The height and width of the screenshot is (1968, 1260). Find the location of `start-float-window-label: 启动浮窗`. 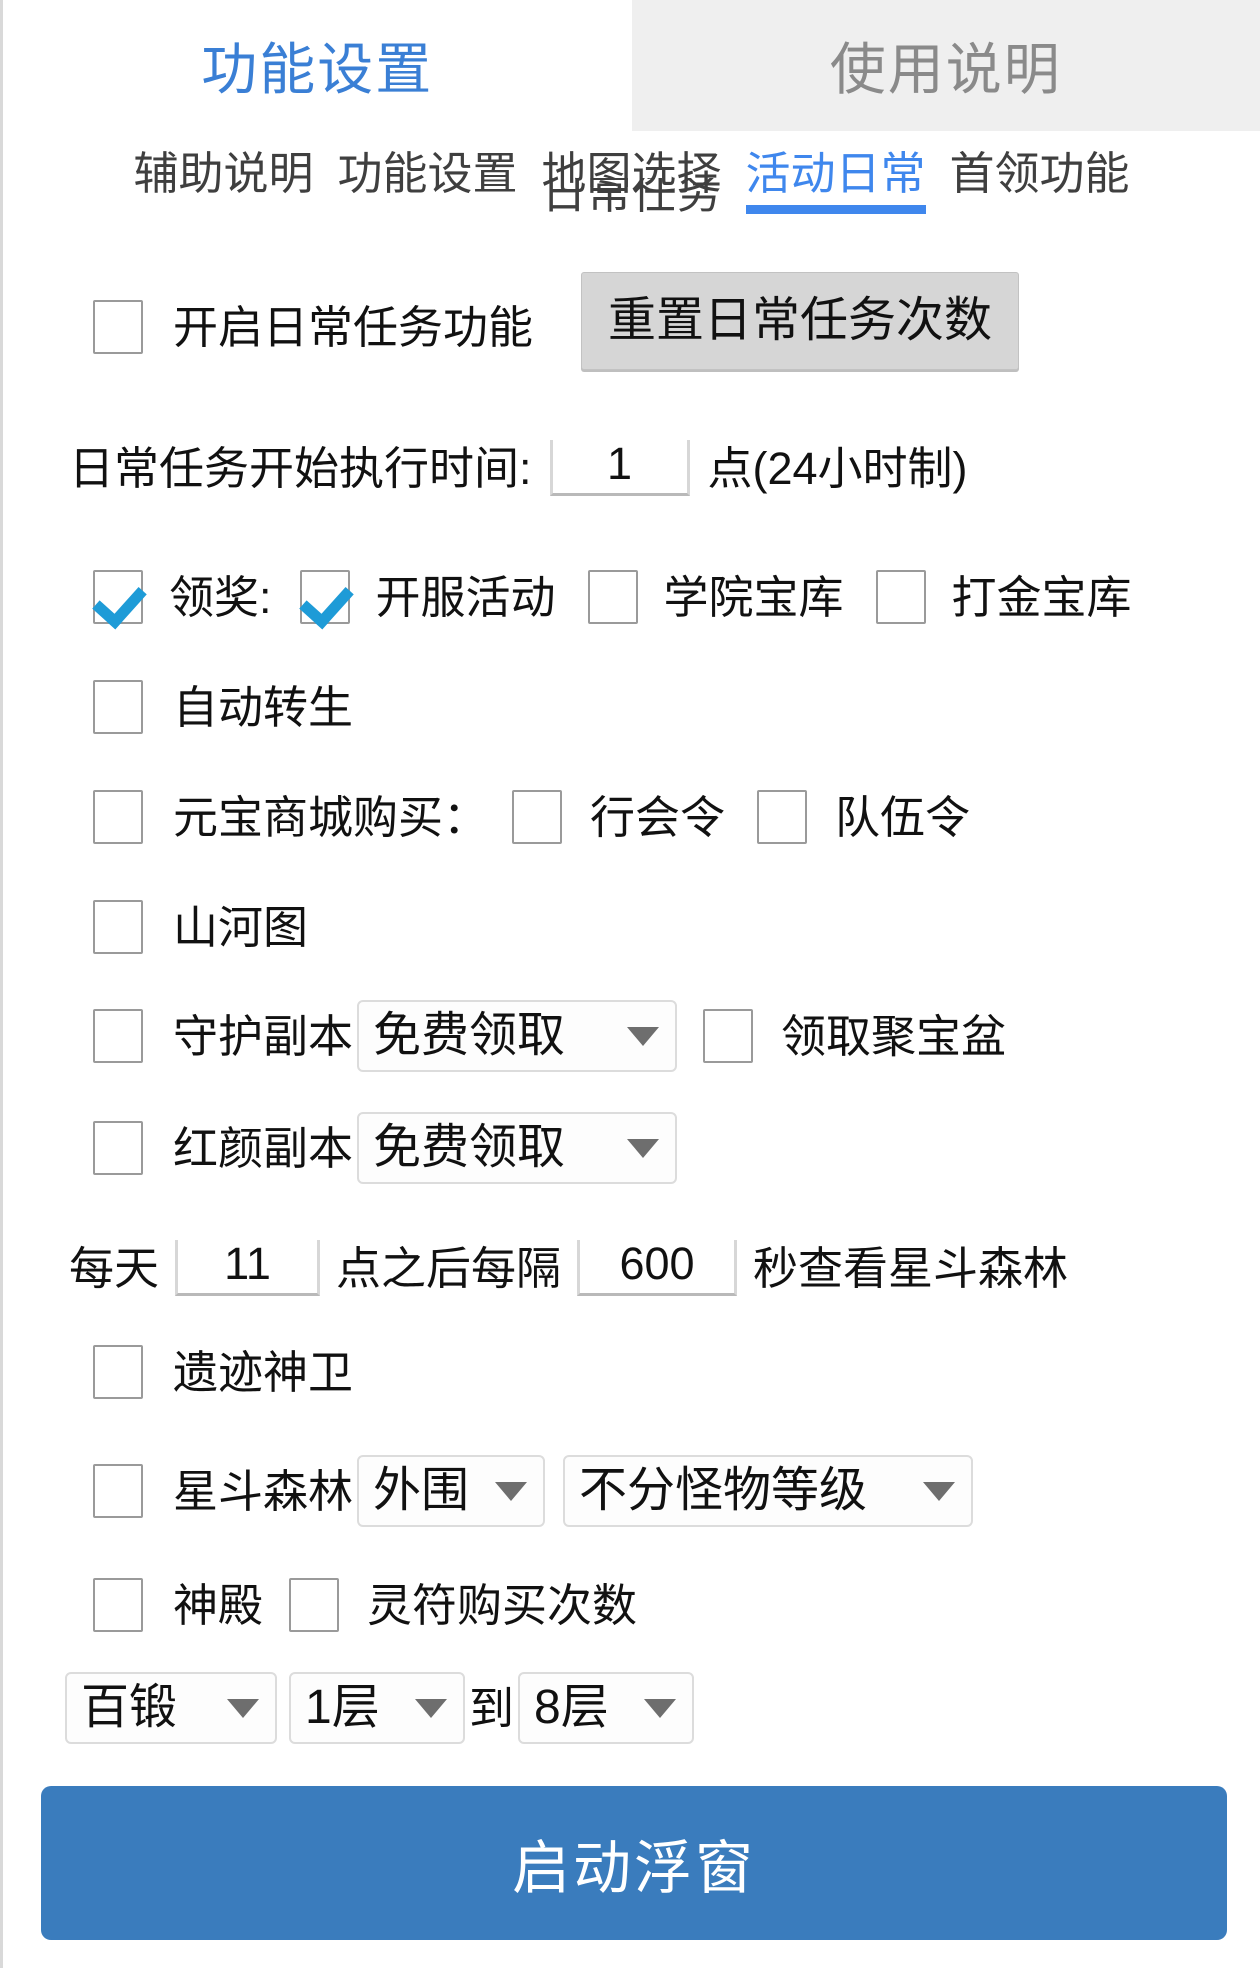

start-float-window-label: 启动浮窗 is located at coordinates (633, 1868).